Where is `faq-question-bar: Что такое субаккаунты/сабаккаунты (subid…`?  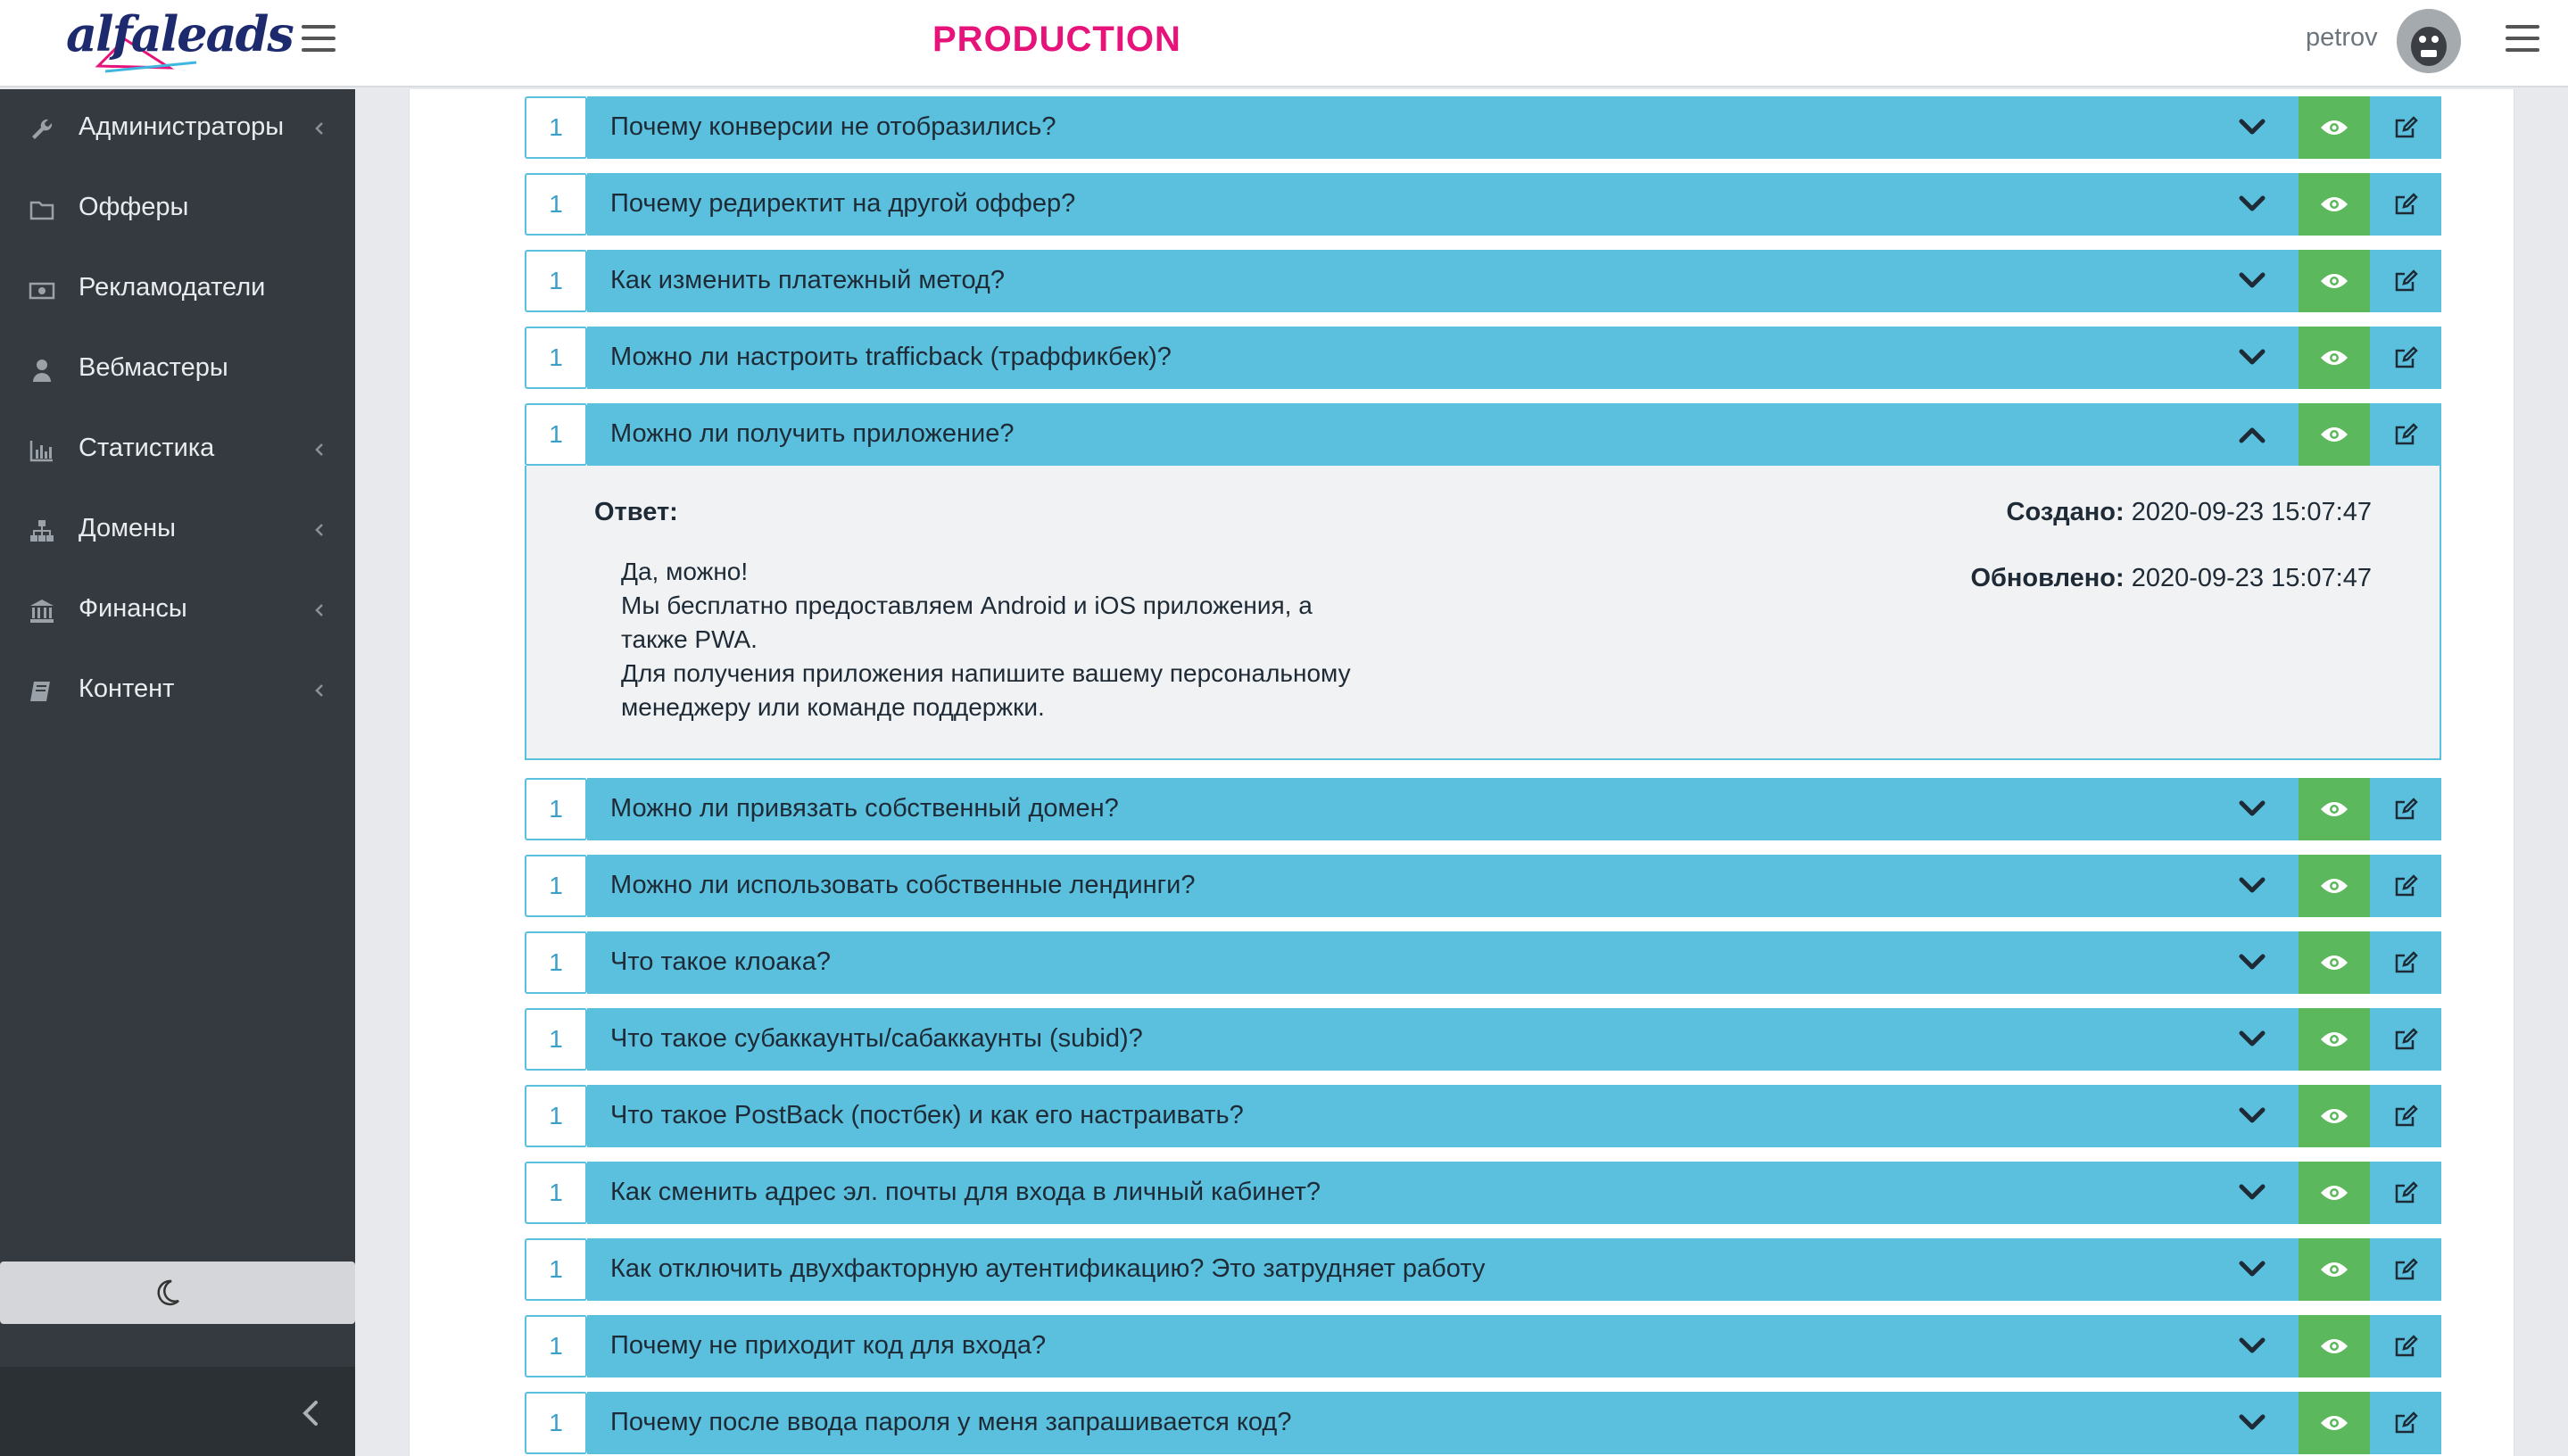
faq-question-bar: Что такое субаккаунты/сабаккаунты (subid… is located at coordinates (1443, 1039).